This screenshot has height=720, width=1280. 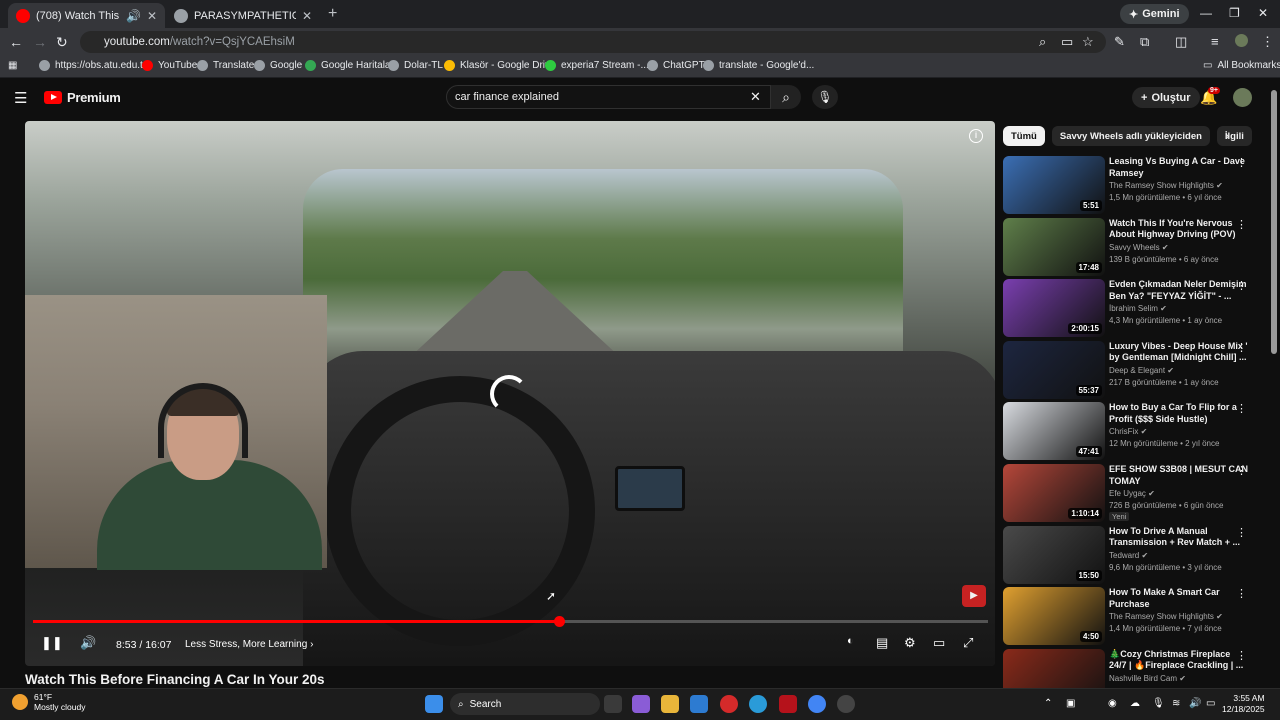 I want to click on reload-icon: ↻, so click(x=62, y=42).